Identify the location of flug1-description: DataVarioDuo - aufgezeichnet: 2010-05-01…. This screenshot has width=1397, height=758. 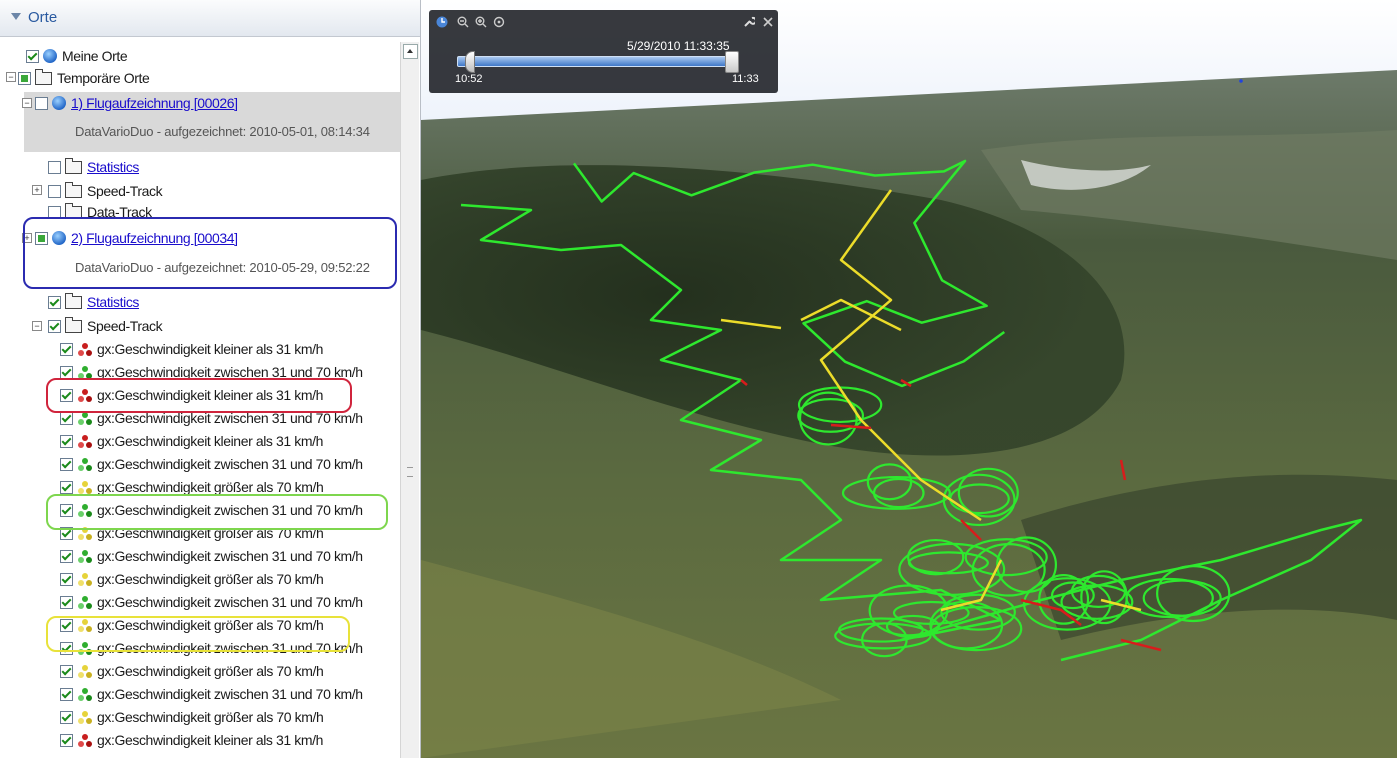
(222, 131).